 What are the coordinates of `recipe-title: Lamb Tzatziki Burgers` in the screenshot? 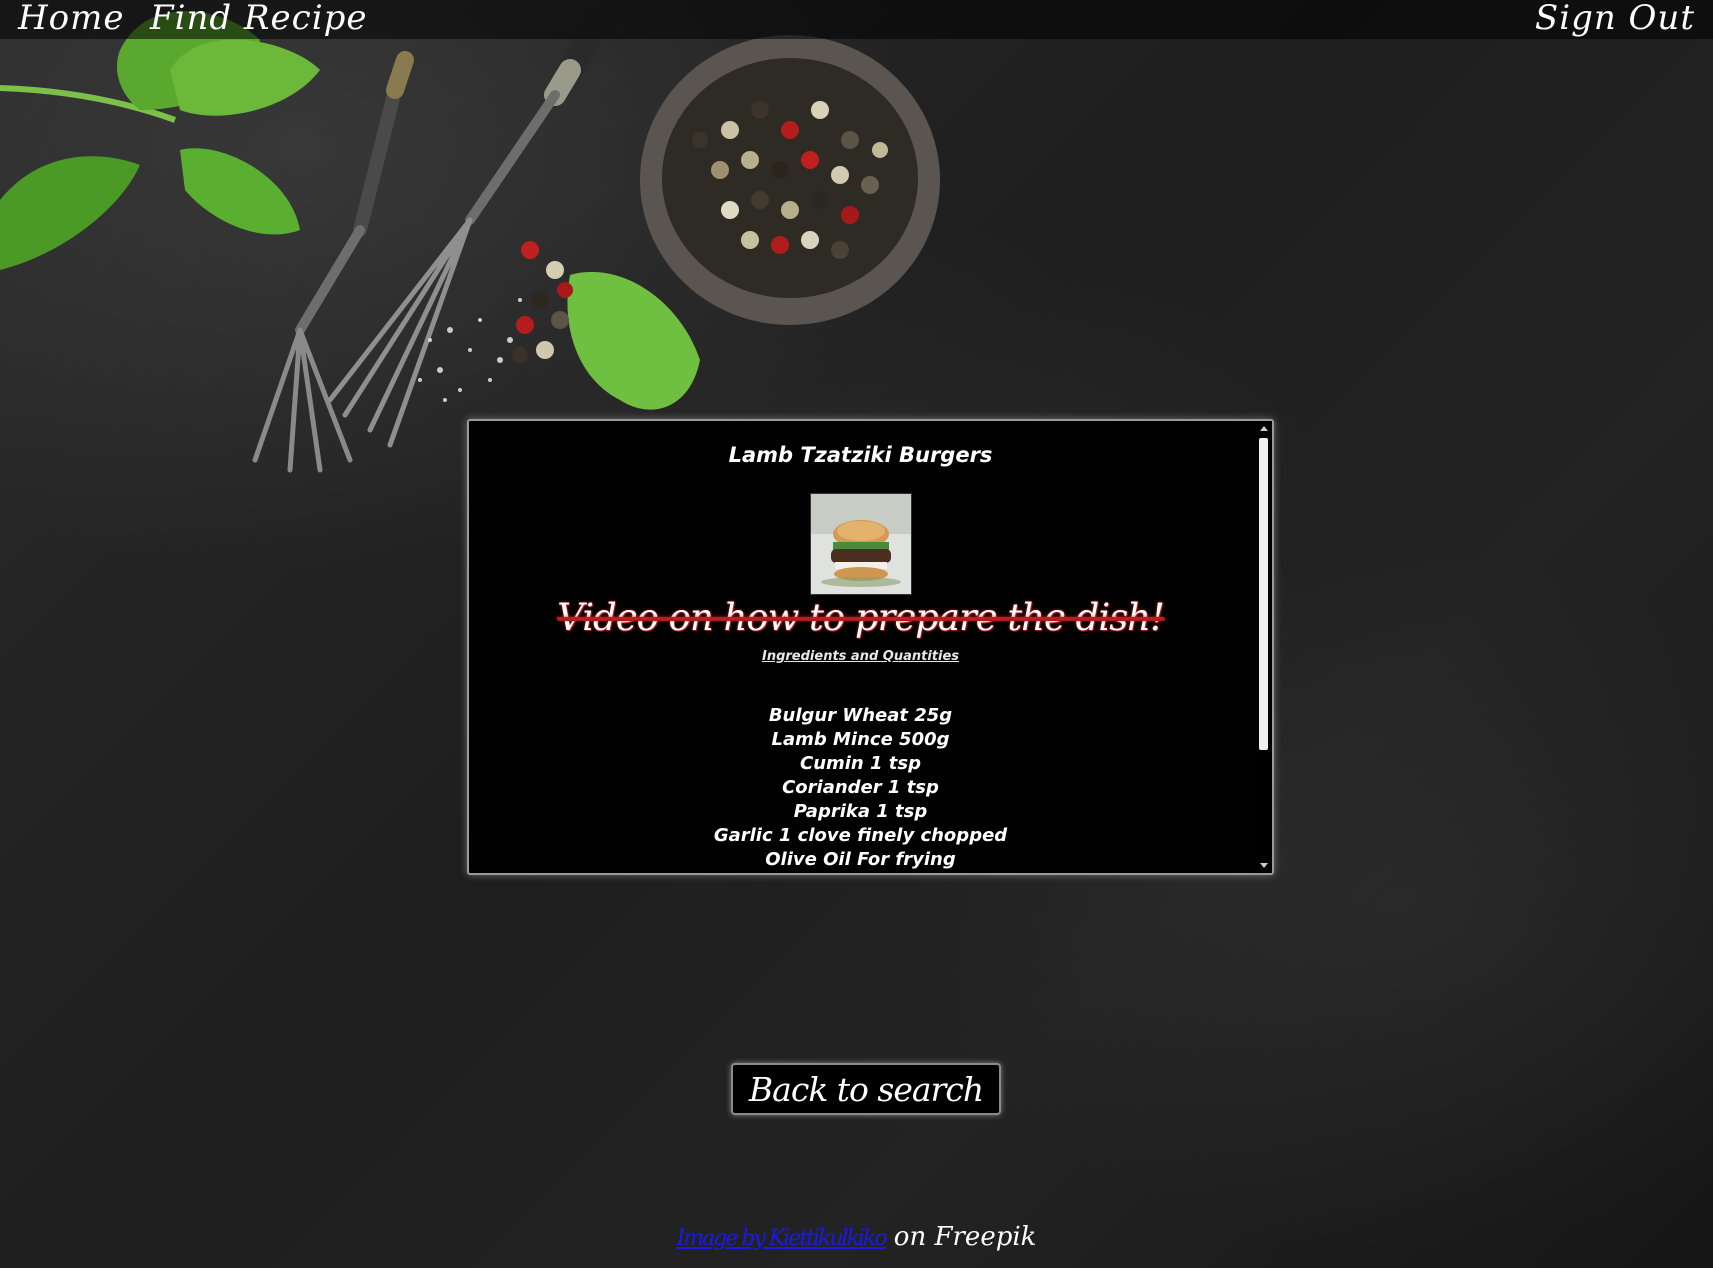 It's located at (860, 455).